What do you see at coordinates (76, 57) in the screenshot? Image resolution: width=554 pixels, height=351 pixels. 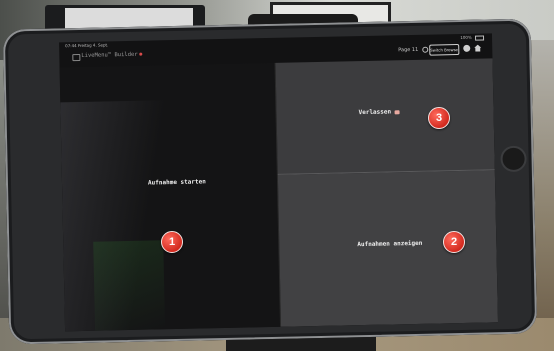 I see `app-logo-icon` at bounding box center [76, 57].